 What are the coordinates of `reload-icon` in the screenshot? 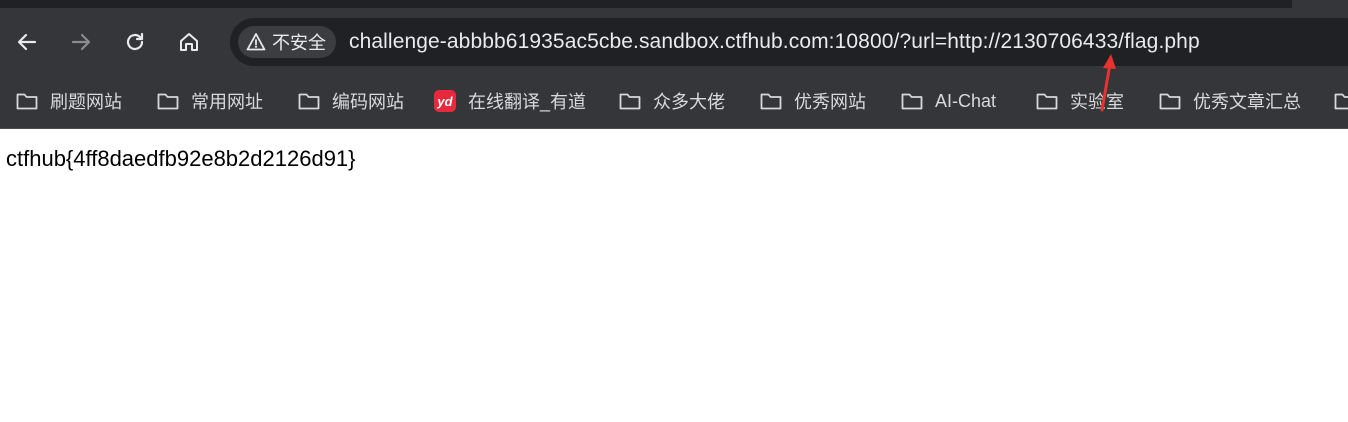 It's located at (135, 41).